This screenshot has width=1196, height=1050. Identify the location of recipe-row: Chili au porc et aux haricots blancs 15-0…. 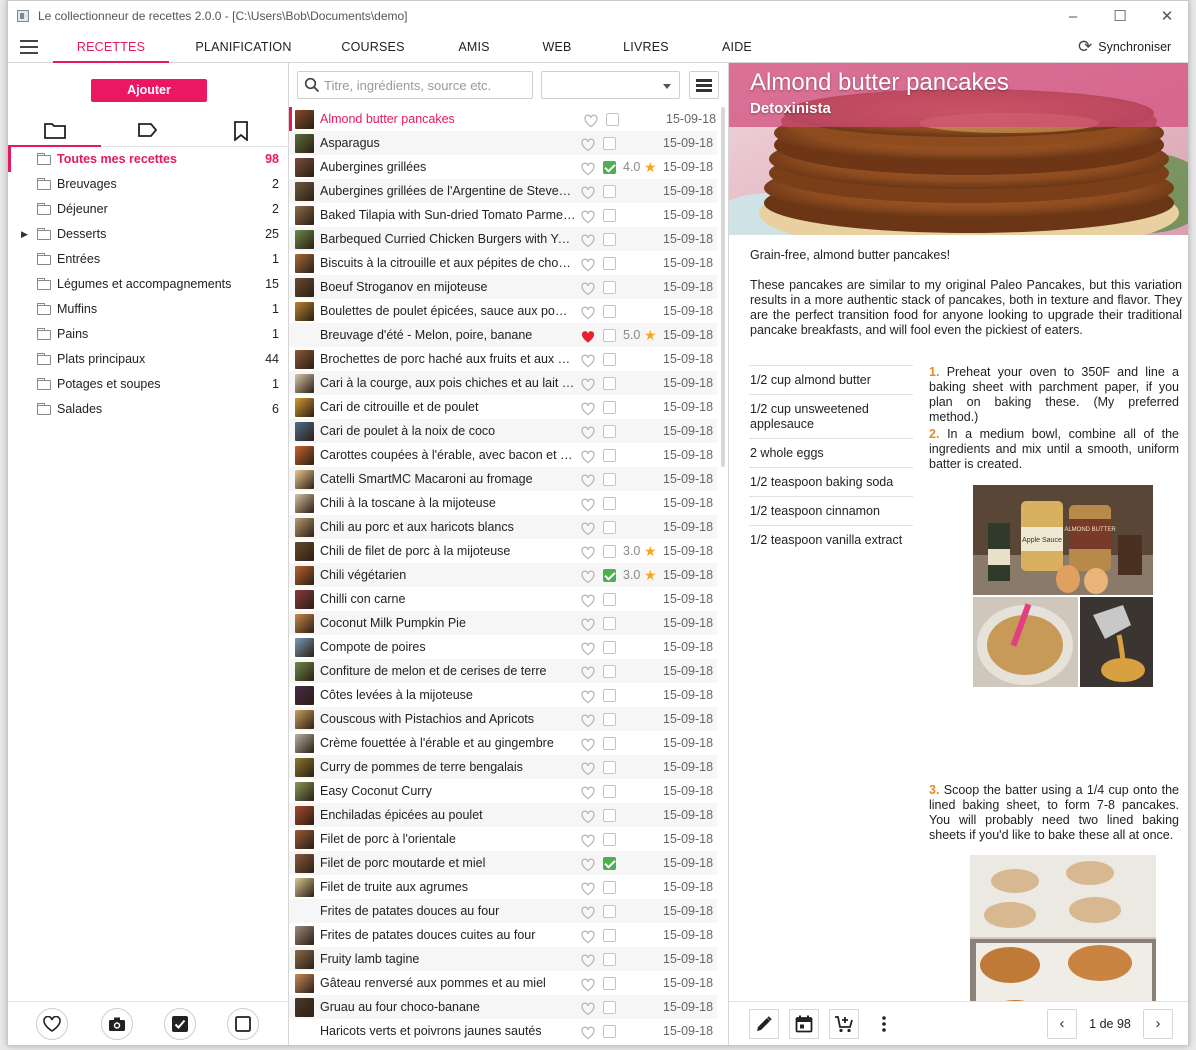
(503, 527).